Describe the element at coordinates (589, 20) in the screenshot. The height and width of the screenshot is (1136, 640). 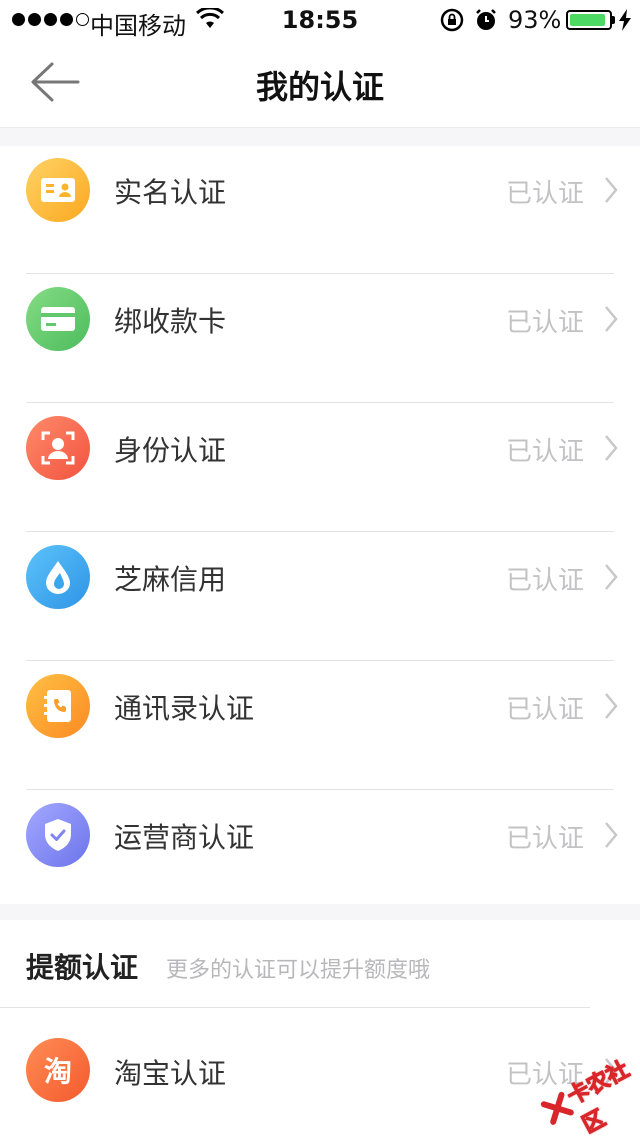
I see `battery-icon` at that location.